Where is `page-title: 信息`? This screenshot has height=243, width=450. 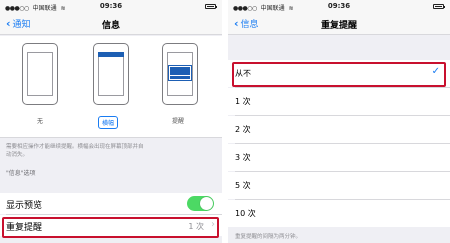 page-title: 信息 is located at coordinates (110, 26).